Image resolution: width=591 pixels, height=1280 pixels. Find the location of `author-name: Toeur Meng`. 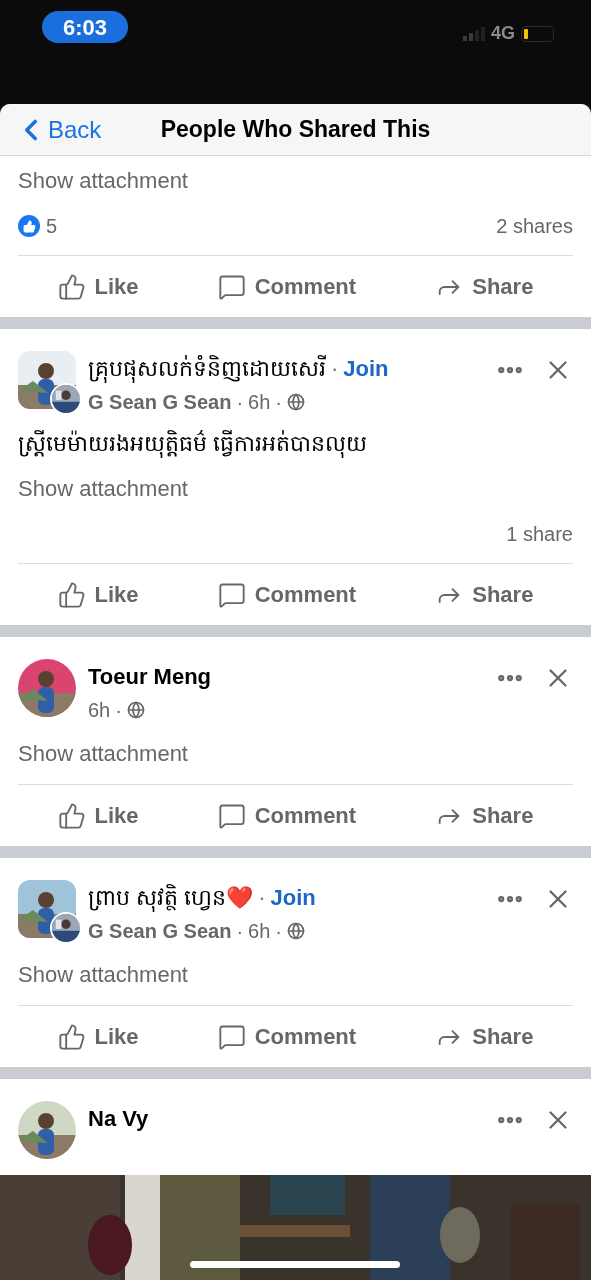

author-name: Toeur Meng is located at coordinates (291, 677).